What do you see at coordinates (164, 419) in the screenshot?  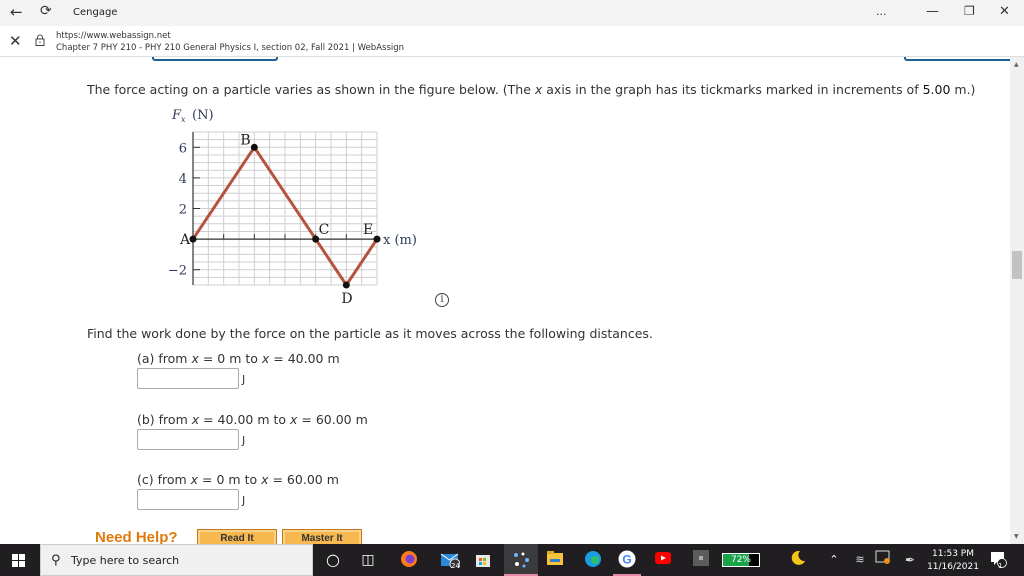 I see `part-label: (b) from` at bounding box center [164, 419].